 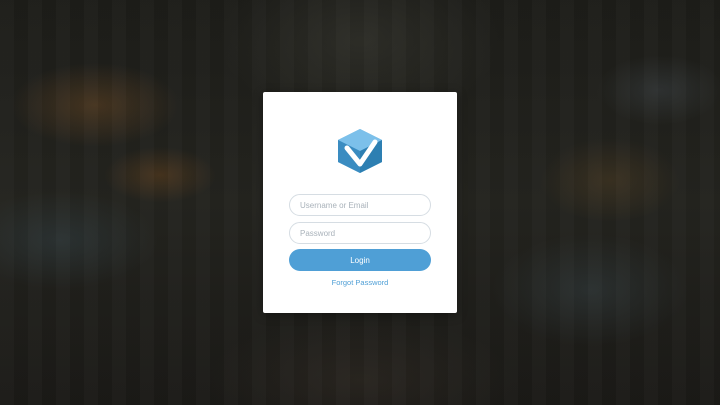 I want to click on forgot-password-link: Forgot Password, so click(x=360, y=282).